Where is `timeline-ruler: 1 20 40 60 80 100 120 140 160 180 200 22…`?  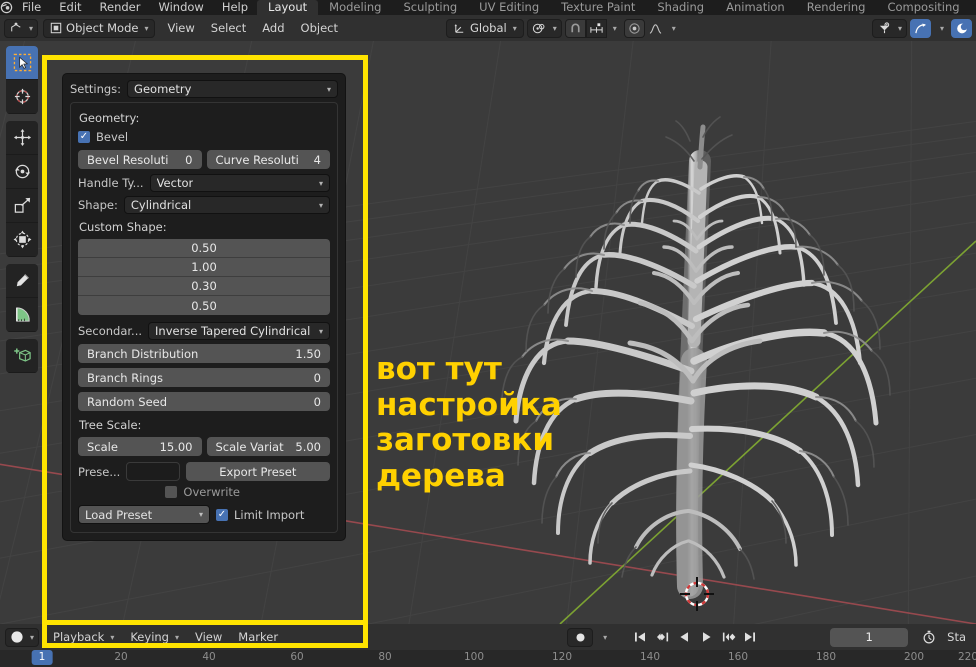 timeline-ruler: 1 20 40 60 80 100 120 140 160 180 200 22… is located at coordinates (488, 658).